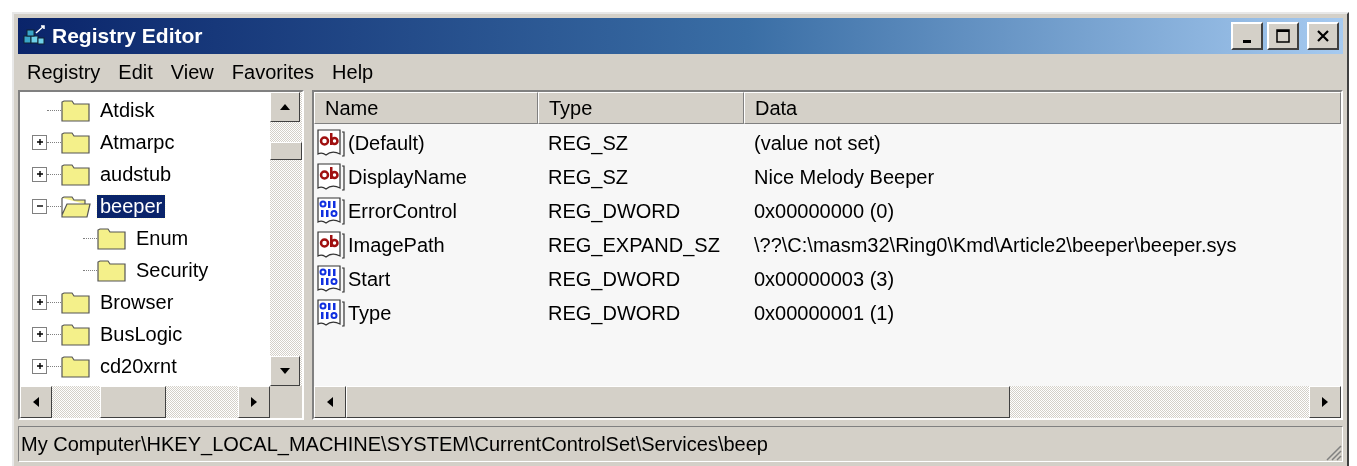 Image resolution: width=1357 pixels, height=466 pixels. Describe the element at coordinates (1333, 452) in the screenshot. I see `resize-grip-icon` at that location.